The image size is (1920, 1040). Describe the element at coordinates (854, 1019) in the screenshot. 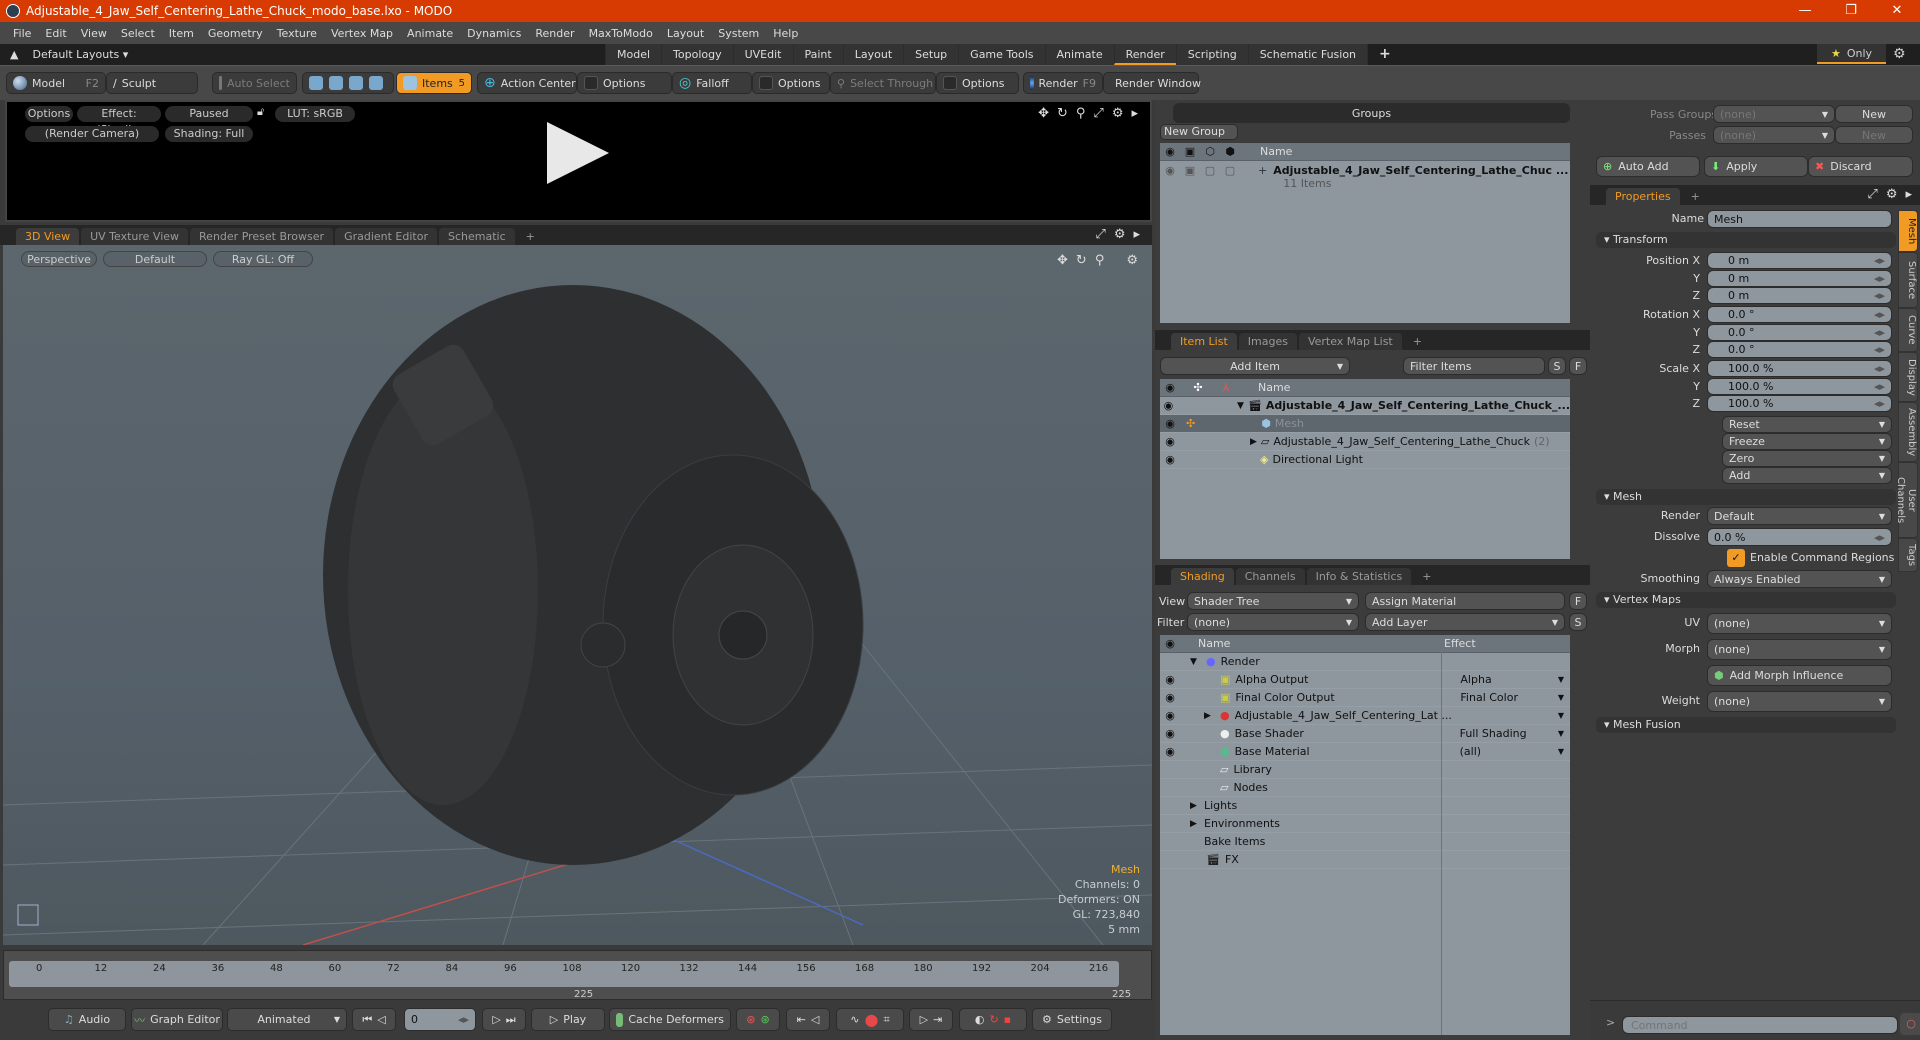

I see `curve-key-icon: ∿` at that location.